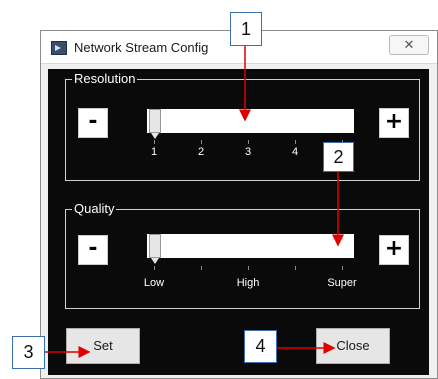  Describe the element at coordinates (338, 157) in the screenshot. I see `callout-2: 2` at that location.